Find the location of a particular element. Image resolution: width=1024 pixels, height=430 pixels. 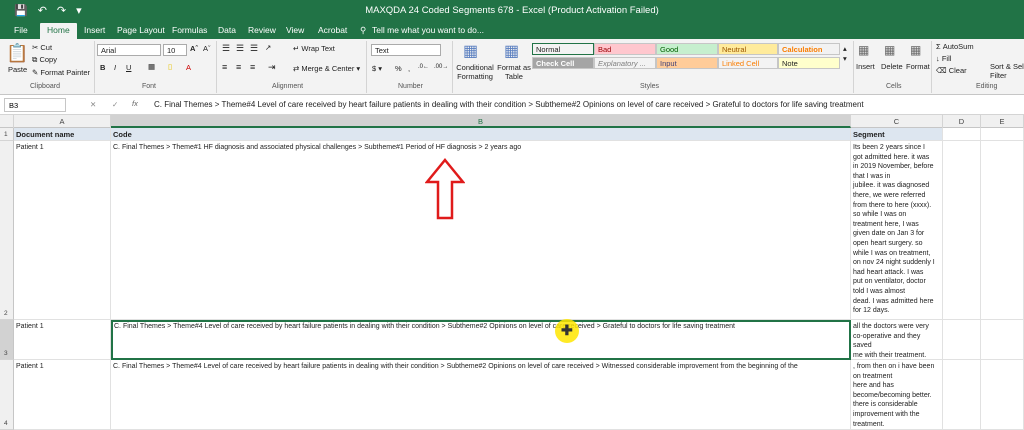

borders-icon: ▦ is located at coordinates (151, 66).